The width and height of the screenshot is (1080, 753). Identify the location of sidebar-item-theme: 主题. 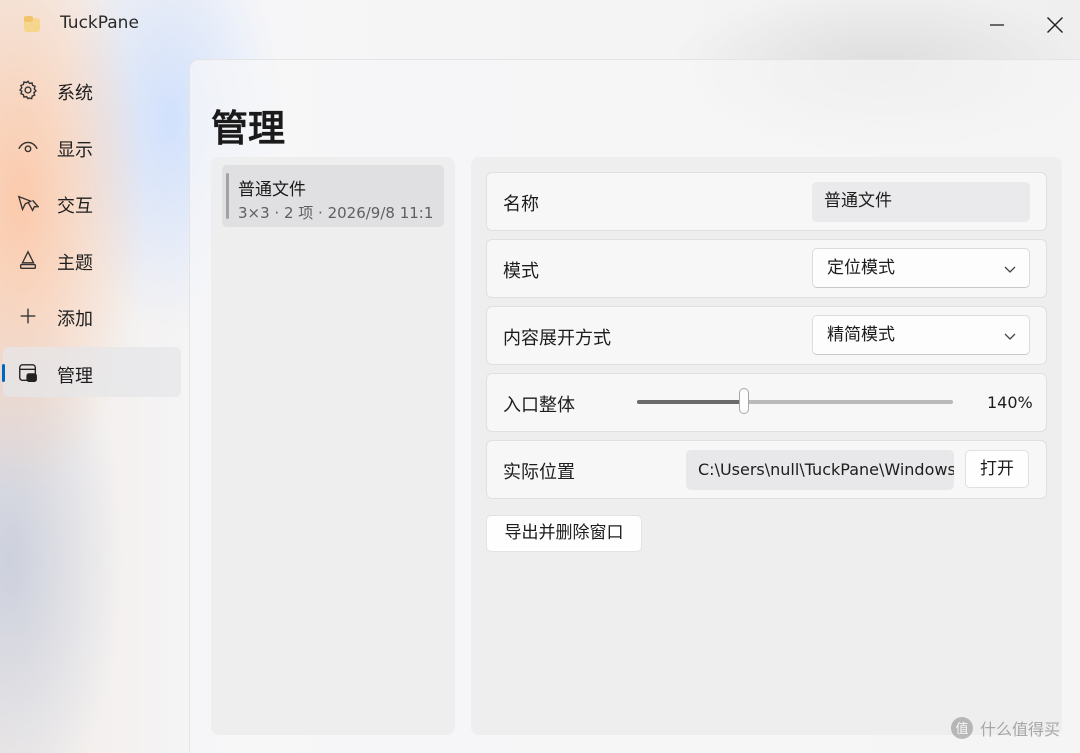
(92, 259).